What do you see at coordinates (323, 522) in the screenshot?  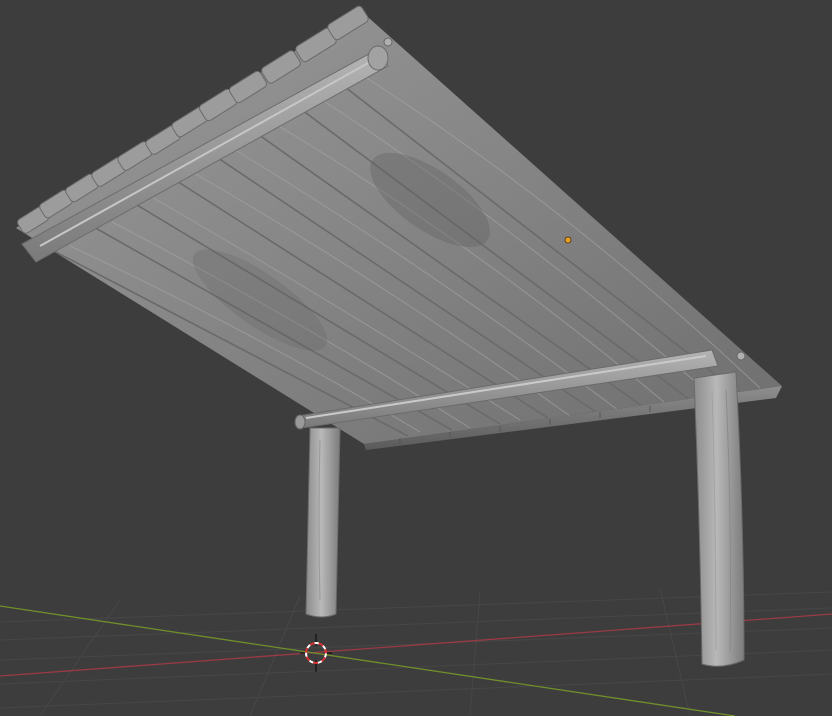 I see `left-post` at bounding box center [323, 522].